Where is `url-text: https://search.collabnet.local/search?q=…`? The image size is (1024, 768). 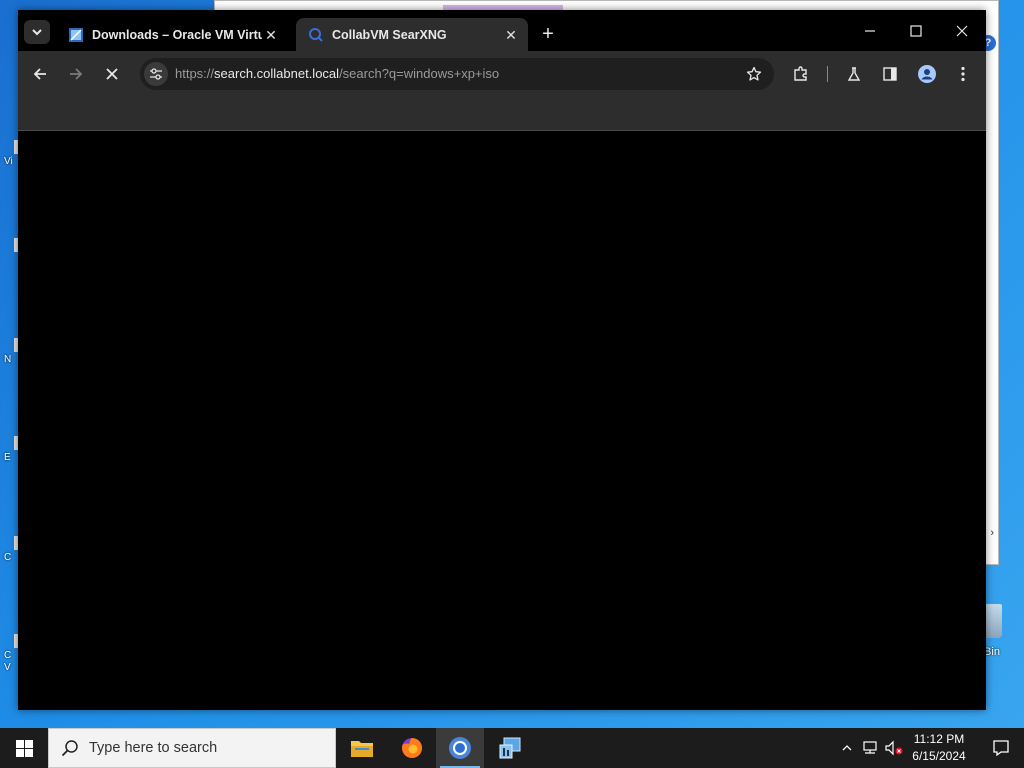 url-text: https://search.collabnet.local/search?q=… is located at coordinates (337, 73).